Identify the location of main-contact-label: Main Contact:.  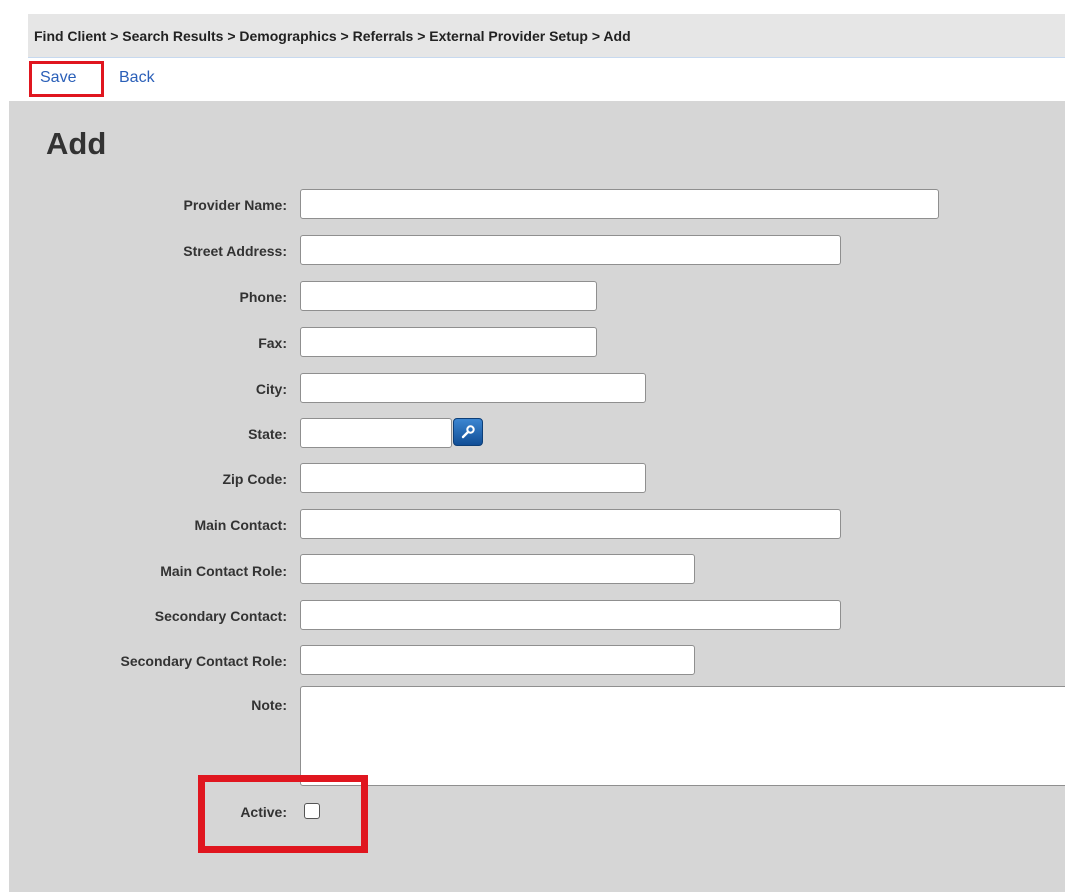
(240, 525).